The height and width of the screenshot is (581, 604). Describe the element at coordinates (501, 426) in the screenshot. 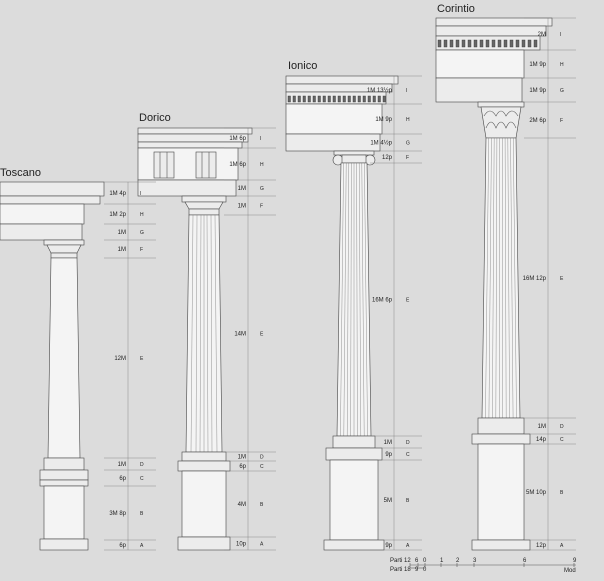

I see `corintio-base` at that location.